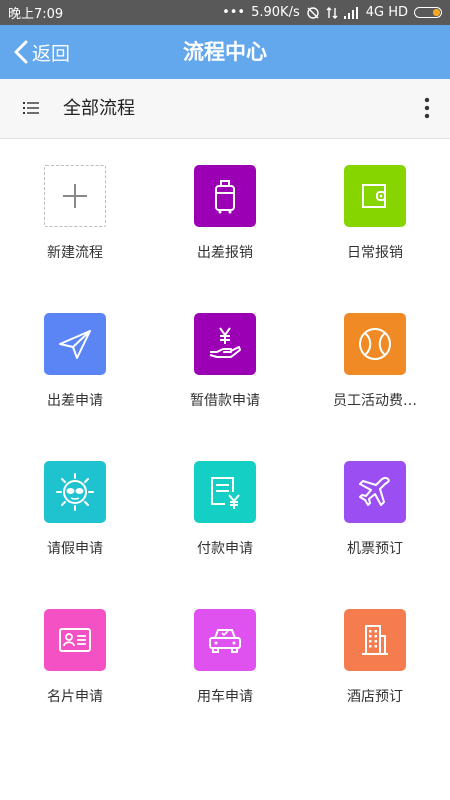  I want to click on loan-application-tile, so click(225, 344).